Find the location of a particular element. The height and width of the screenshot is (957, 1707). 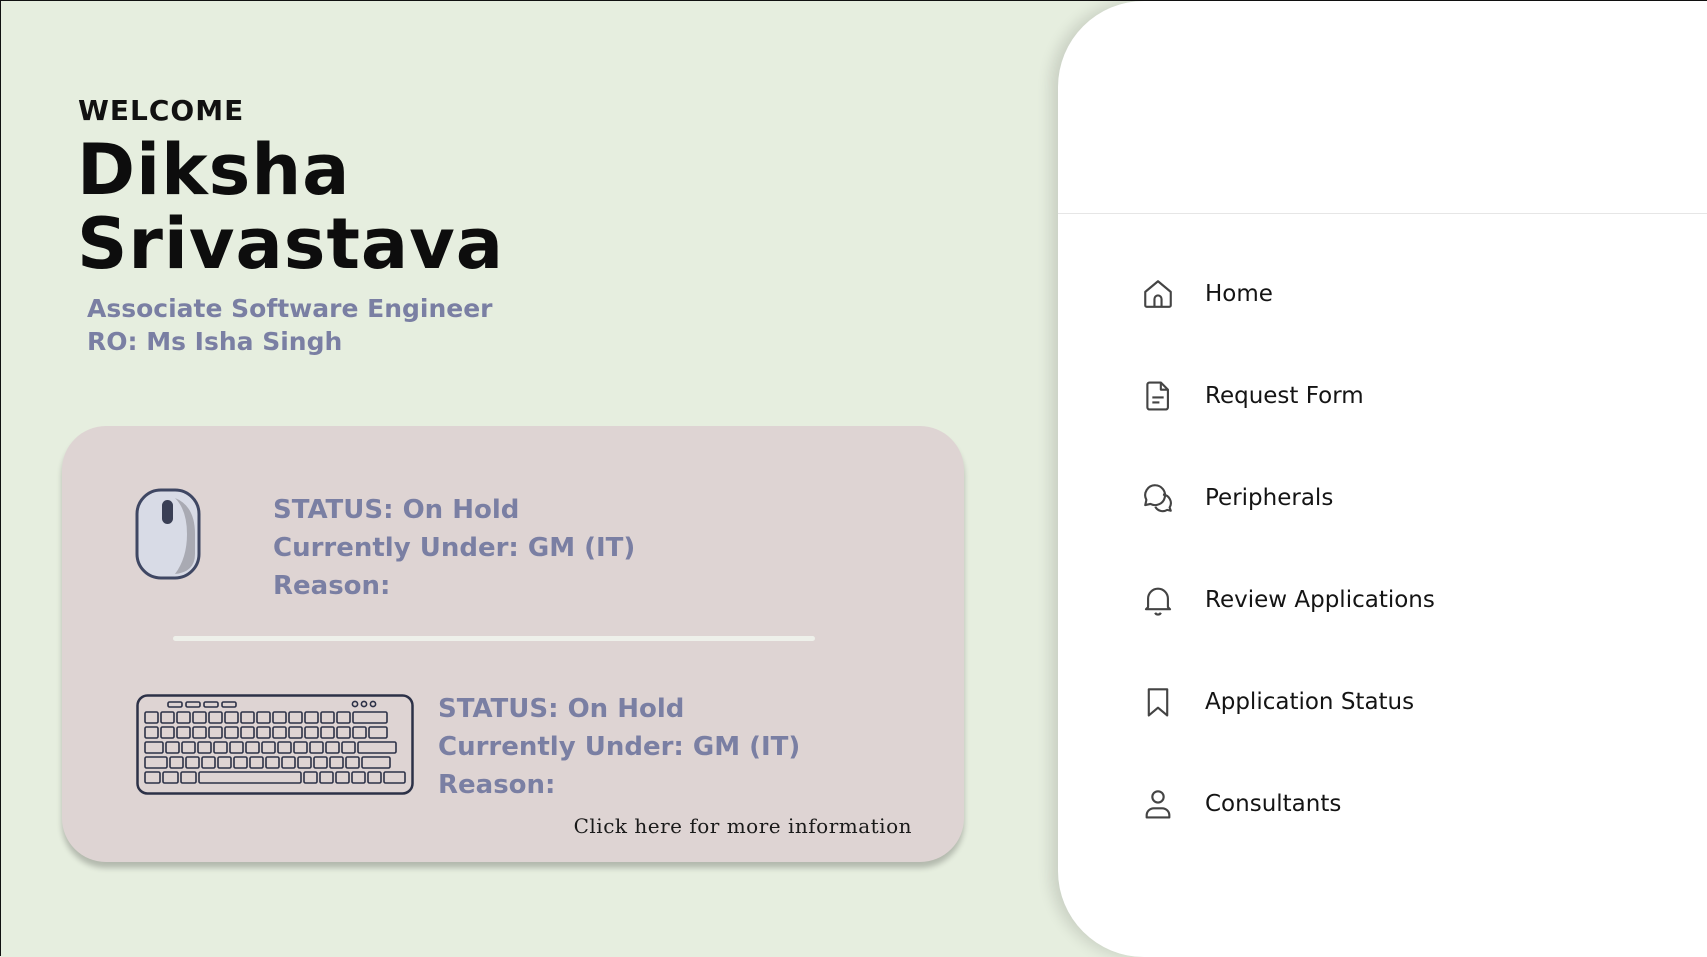

bookmark-icon is located at coordinates (1158, 702).